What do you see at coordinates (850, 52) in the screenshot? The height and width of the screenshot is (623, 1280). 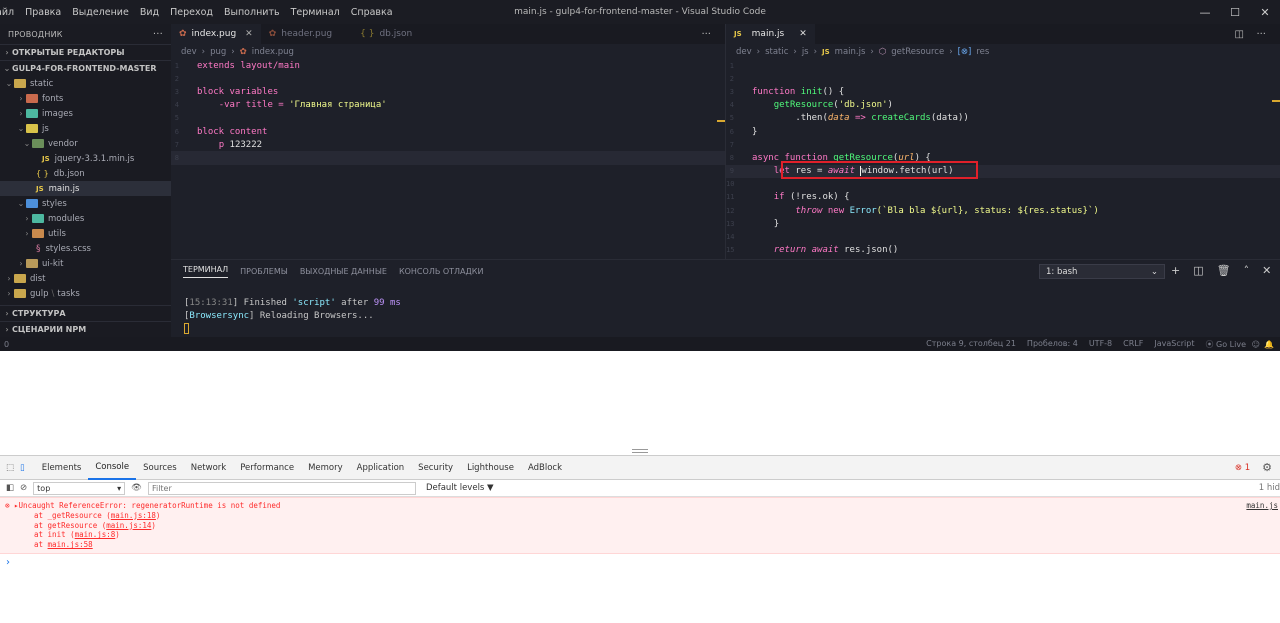 I see `breadcrumb-item: main.js` at bounding box center [850, 52].